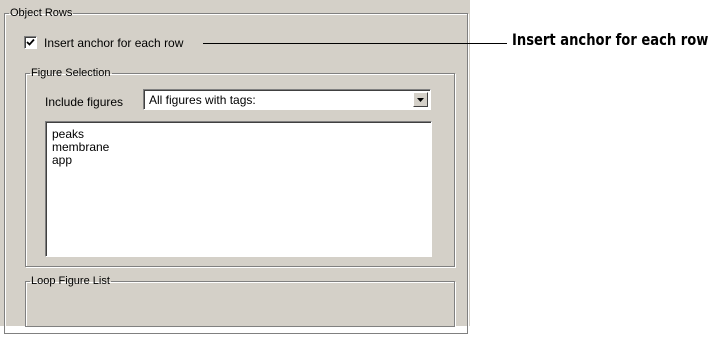 The image size is (724, 347). I want to click on figure-selection-legend: Figure Selection, so click(71, 73).